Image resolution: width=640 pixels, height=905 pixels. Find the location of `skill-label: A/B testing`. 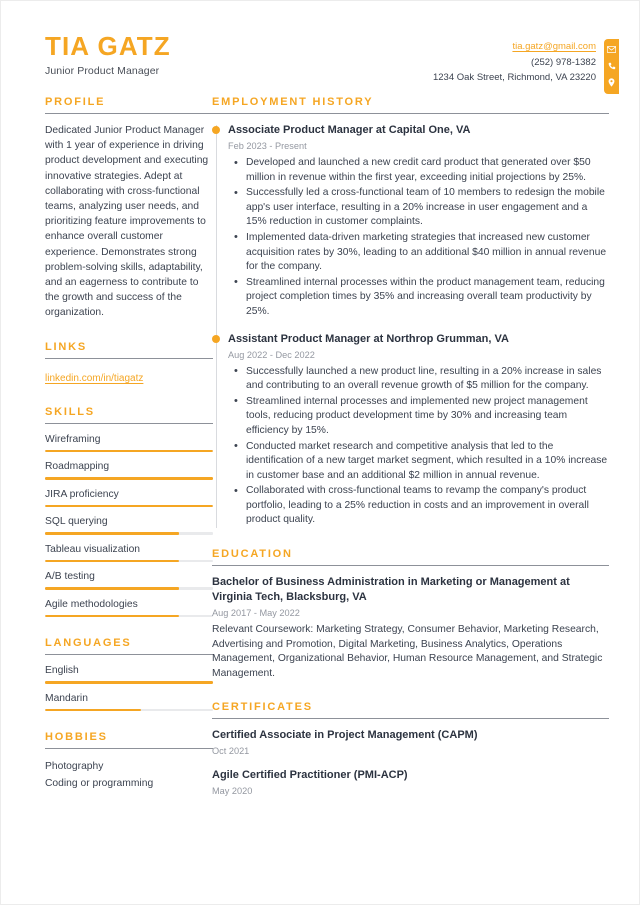

skill-label: A/B testing is located at coordinates (70, 577).